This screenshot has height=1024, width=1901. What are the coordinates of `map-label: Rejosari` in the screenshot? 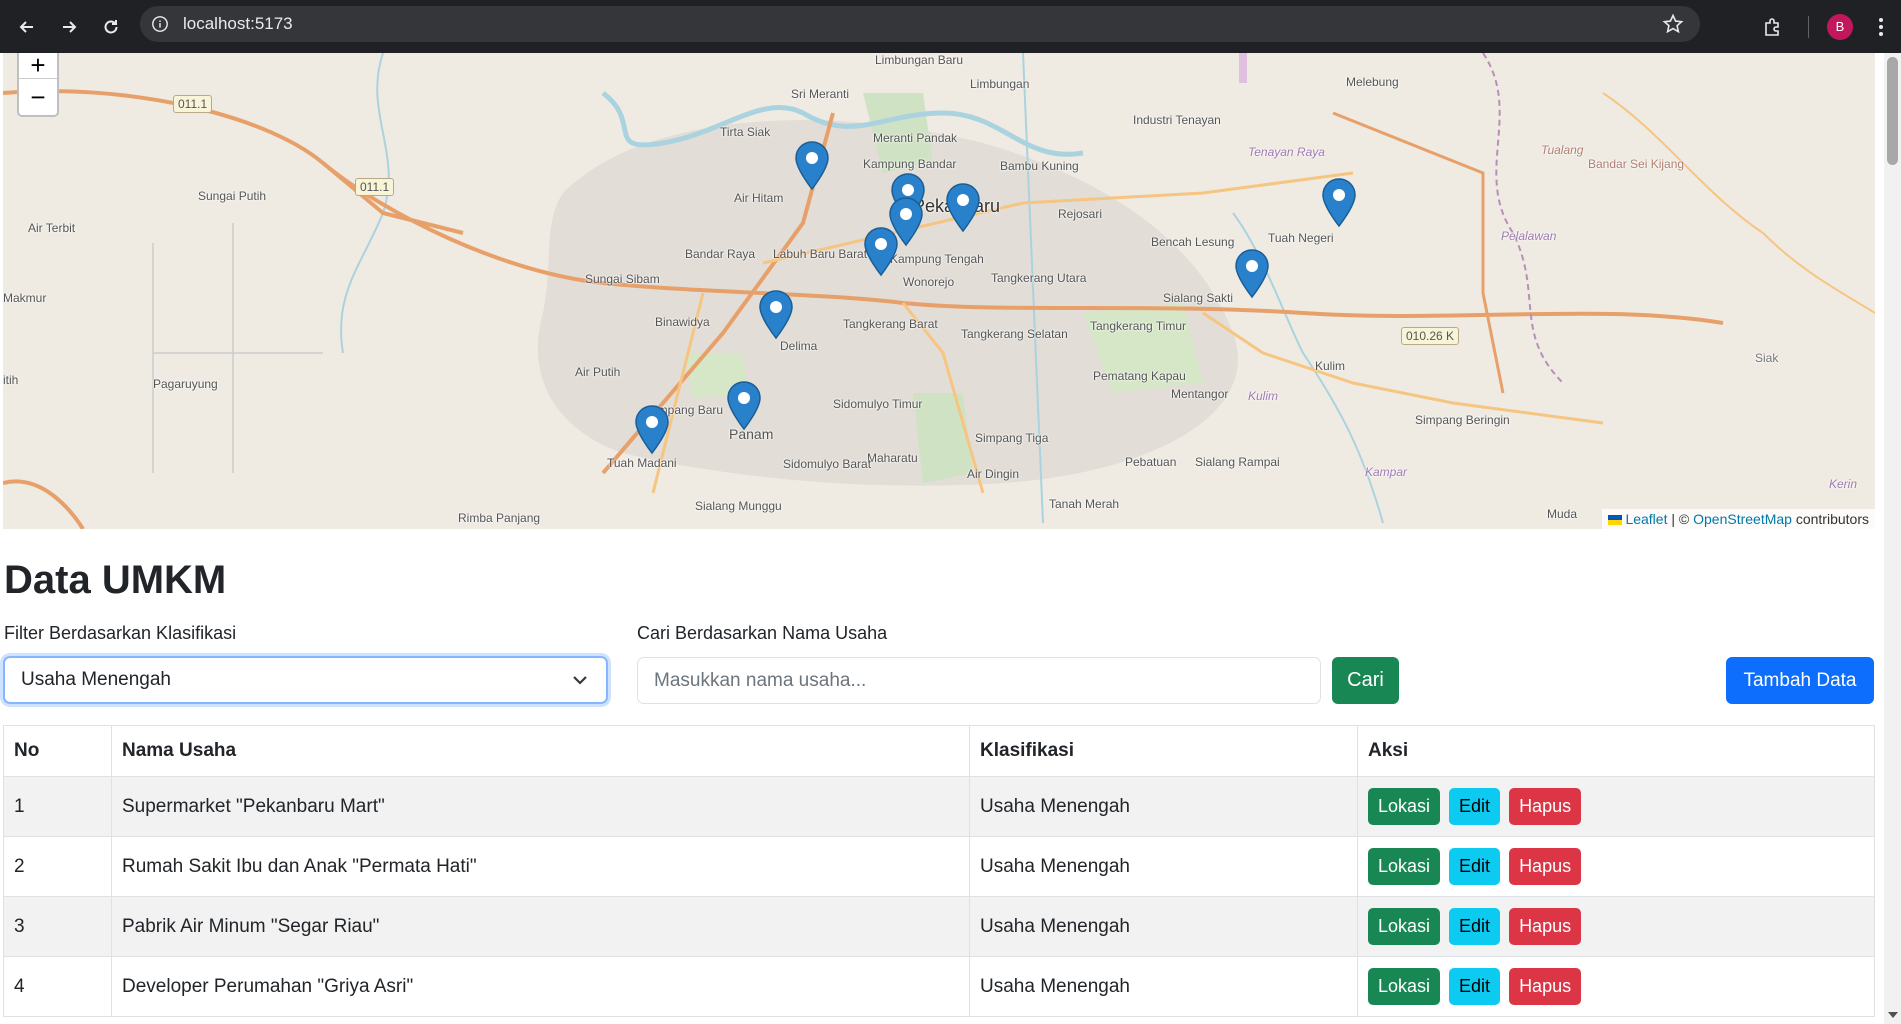 It's located at (1080, 214).